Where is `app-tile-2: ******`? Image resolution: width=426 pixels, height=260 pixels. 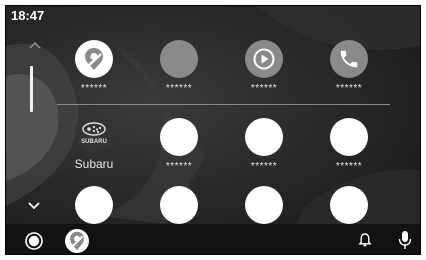 app-tile-2: ****** is located at coordinates (179, 67).